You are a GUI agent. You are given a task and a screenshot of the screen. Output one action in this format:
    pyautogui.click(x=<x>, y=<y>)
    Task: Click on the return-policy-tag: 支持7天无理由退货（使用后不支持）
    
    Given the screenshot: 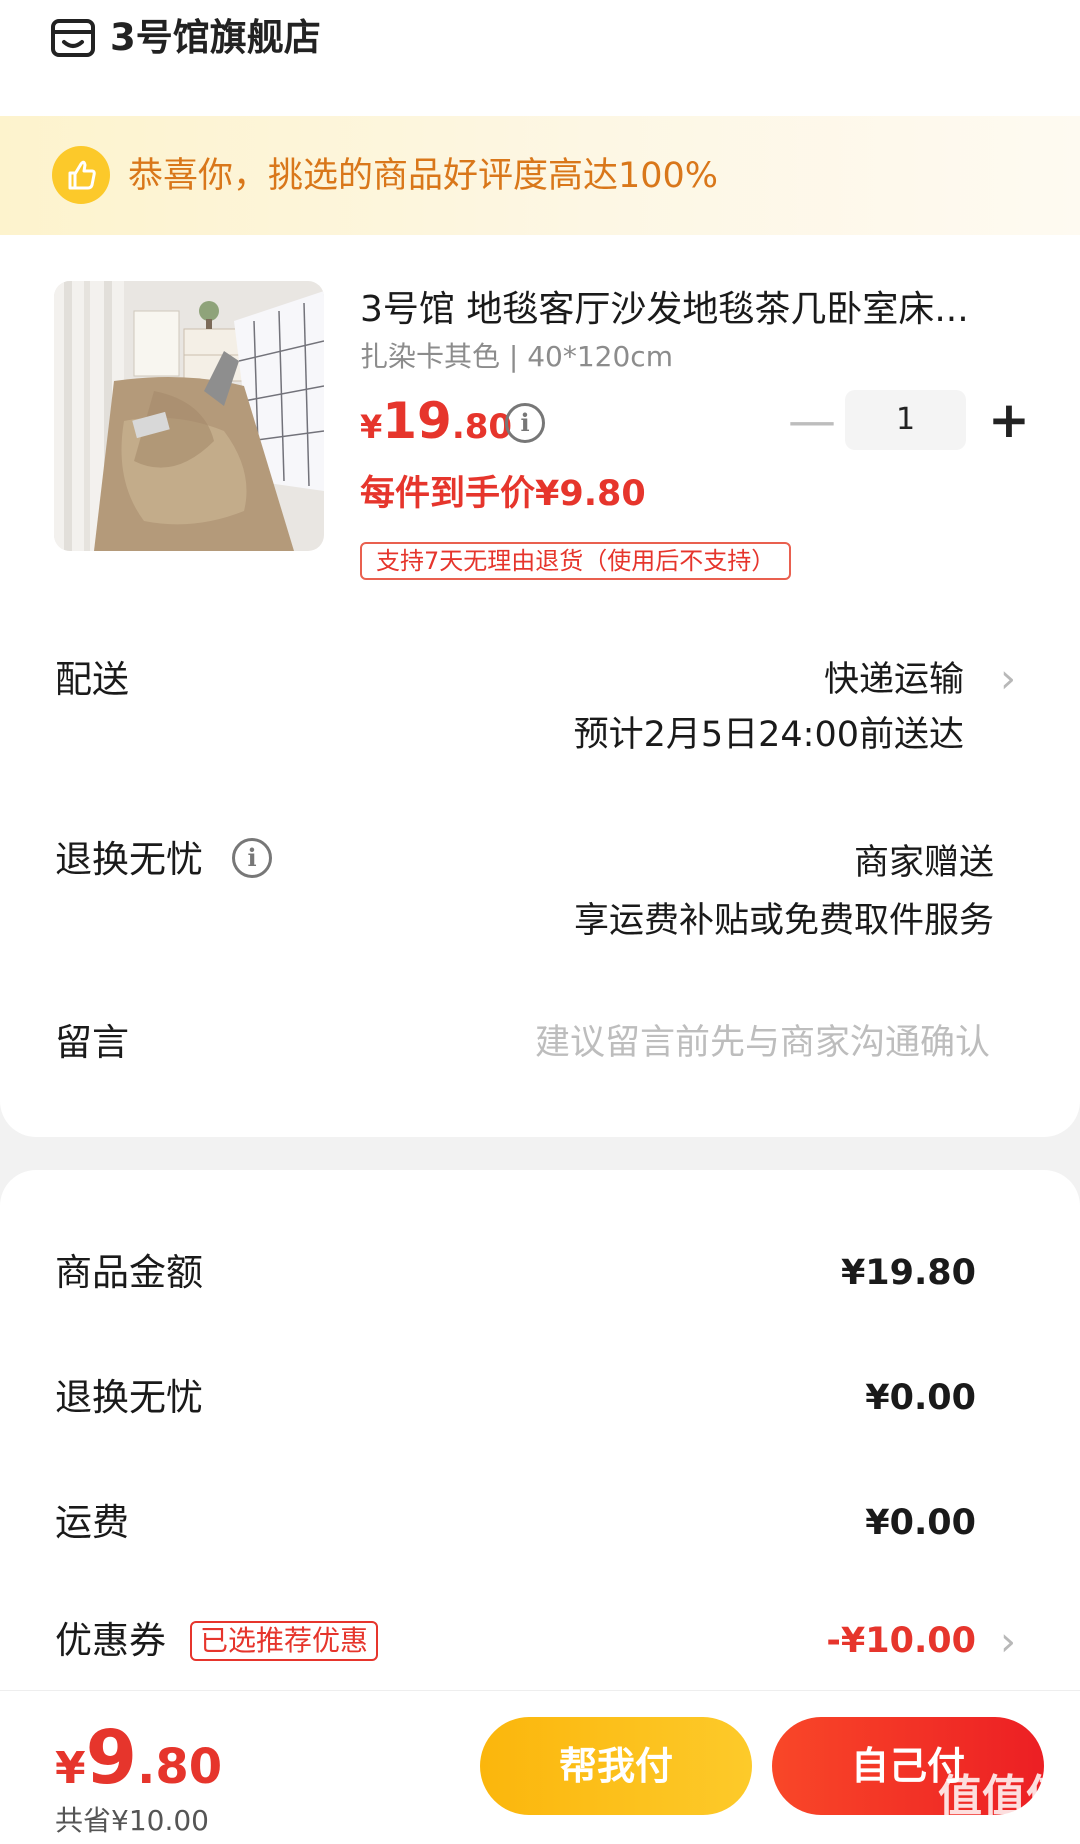 What is the action you would take?
    pyautogui.click(x=576, y=561)
    